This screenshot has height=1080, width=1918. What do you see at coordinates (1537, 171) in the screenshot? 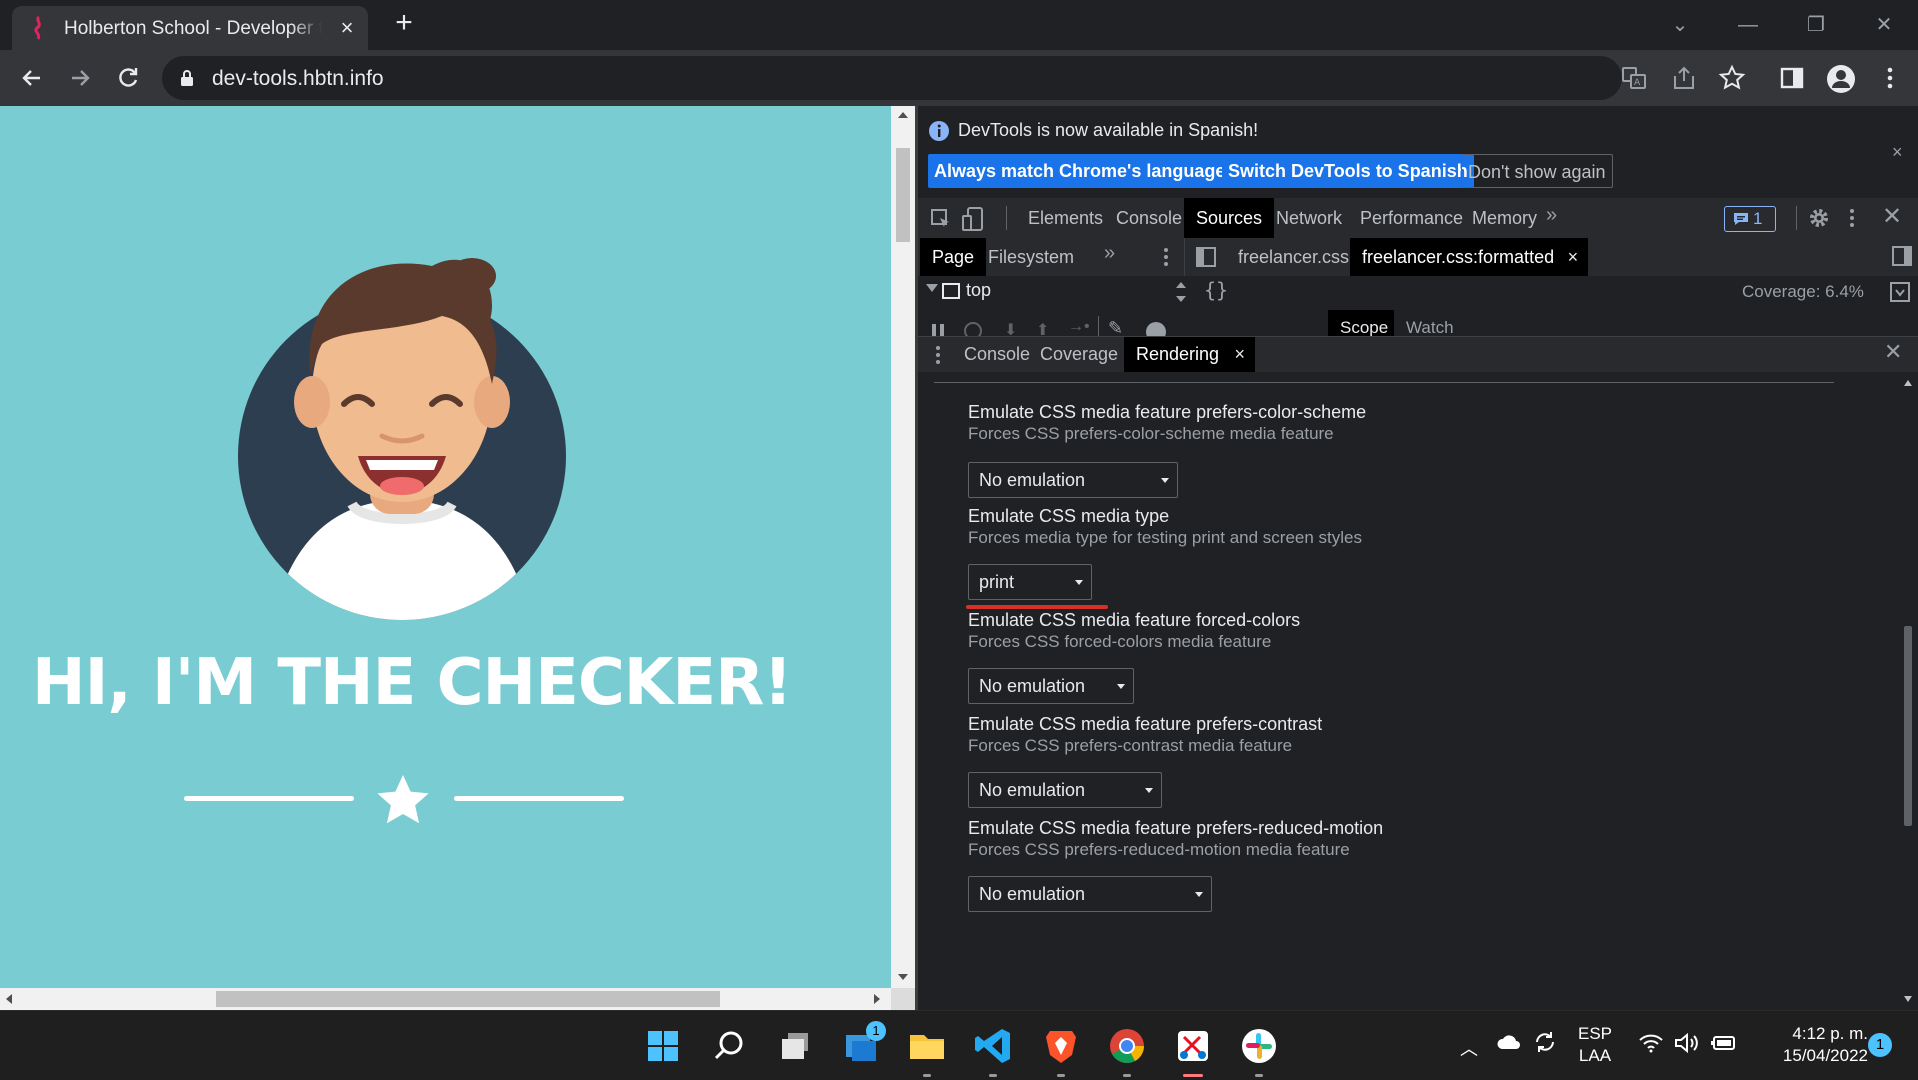
I see `dont-show-again-button: Don't show again` at bounding box center [1537, 171].